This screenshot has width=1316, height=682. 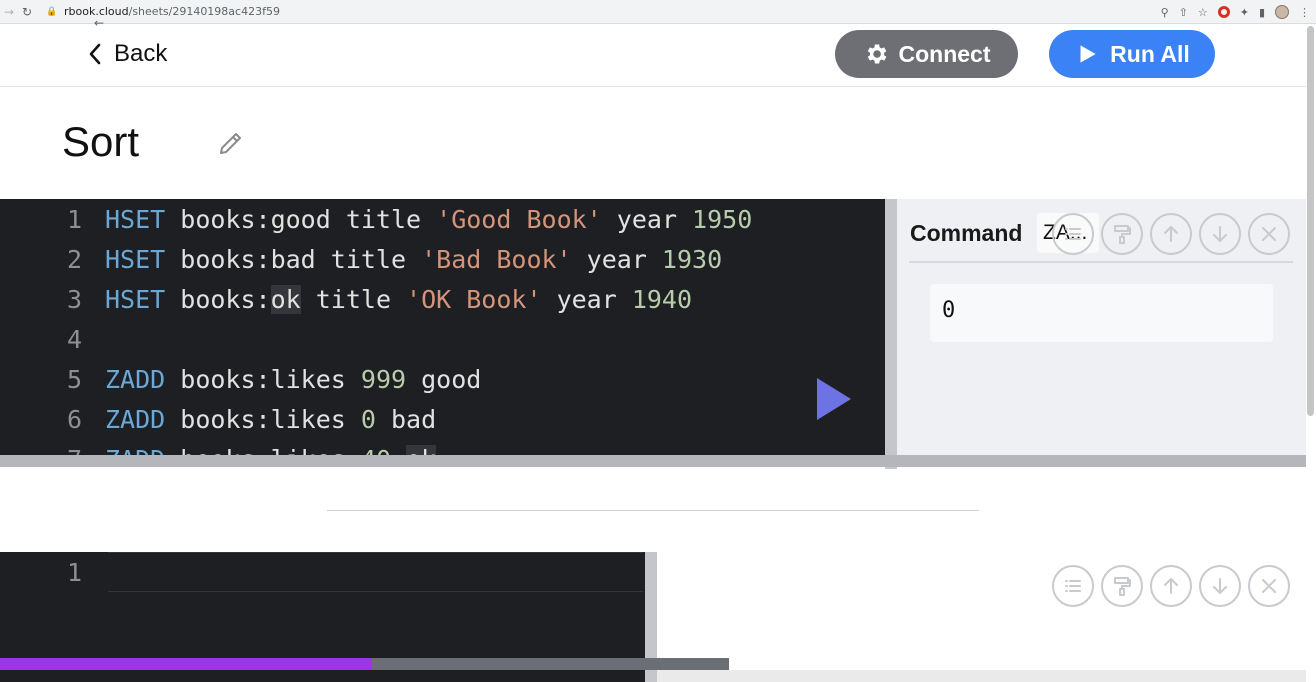 What do you see at coordinates (692, 259) in the screenshot?
I see `code-token: 1930` at bounding box center [692, 259].